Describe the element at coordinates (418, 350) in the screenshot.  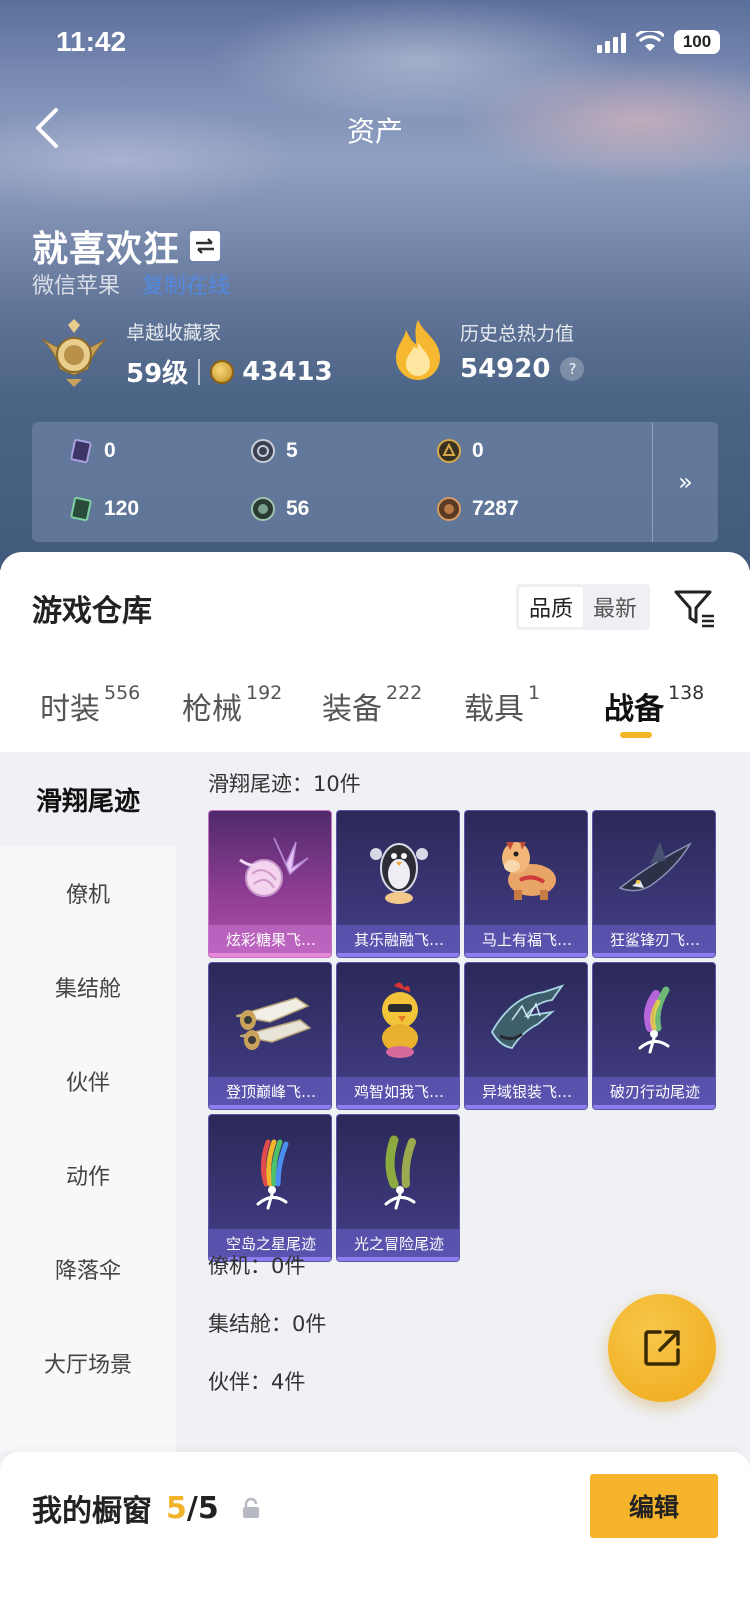
I see `flame-icon` at that location.